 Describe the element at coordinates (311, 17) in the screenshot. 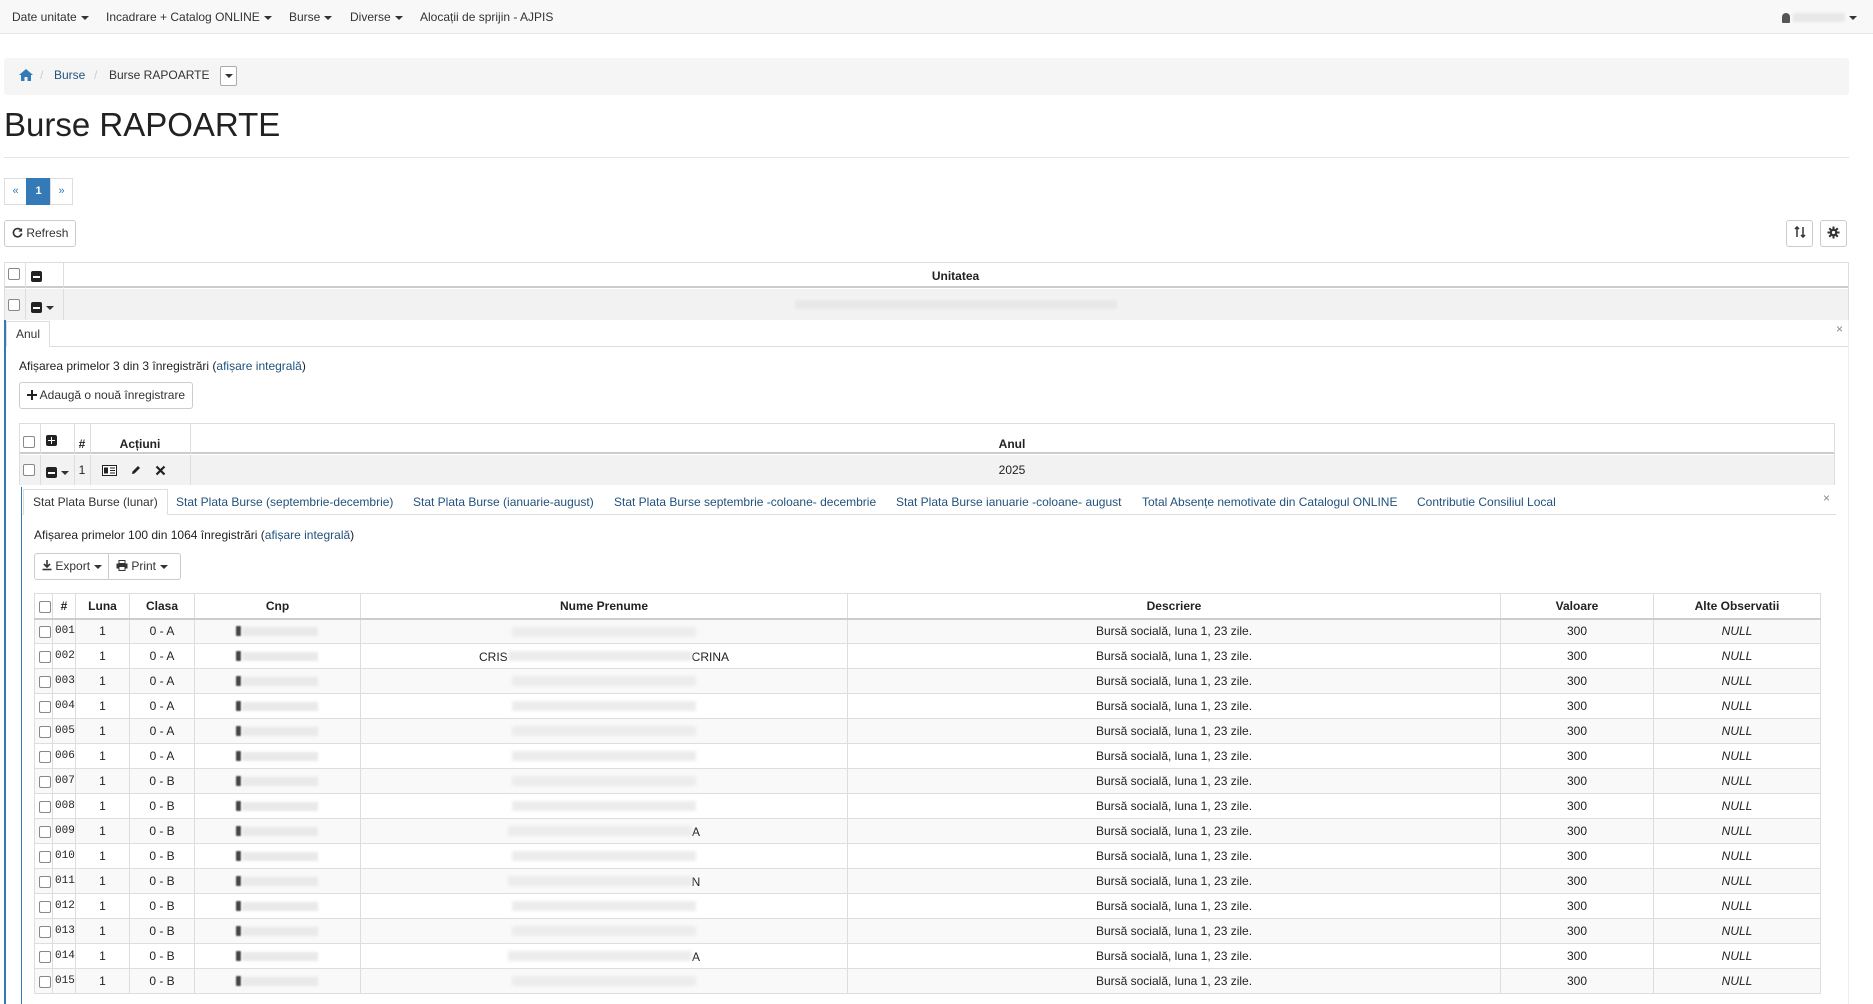

I see `nav-burse: Burse` at that location.